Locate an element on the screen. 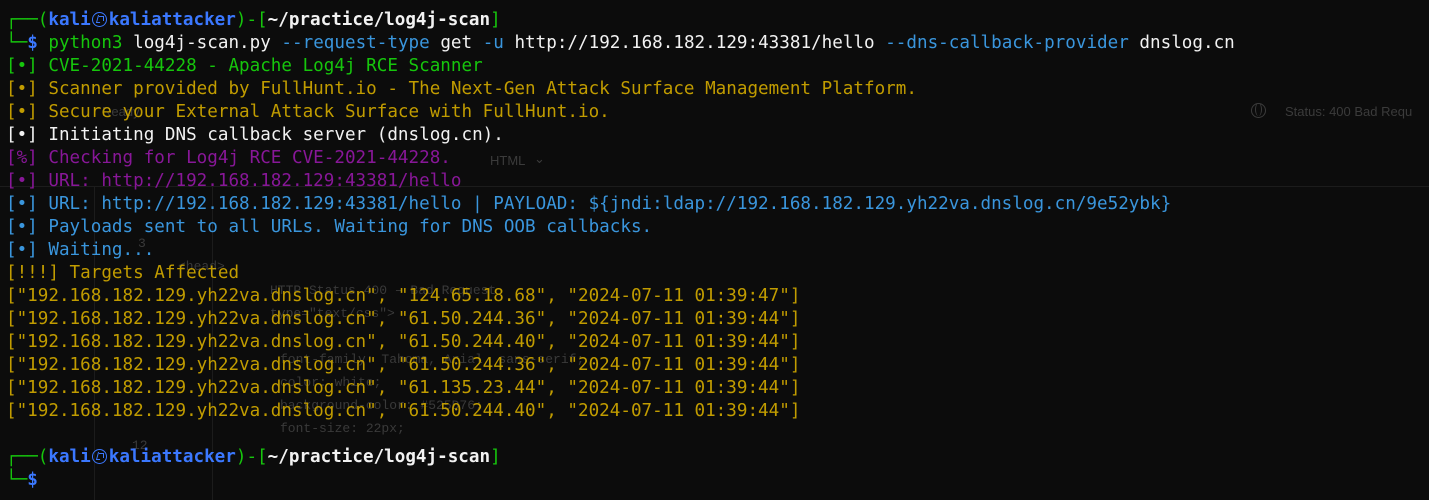 This screenshot has width=1429, height=500. command-line-active: └─$ is located at coordinates (717, 480).